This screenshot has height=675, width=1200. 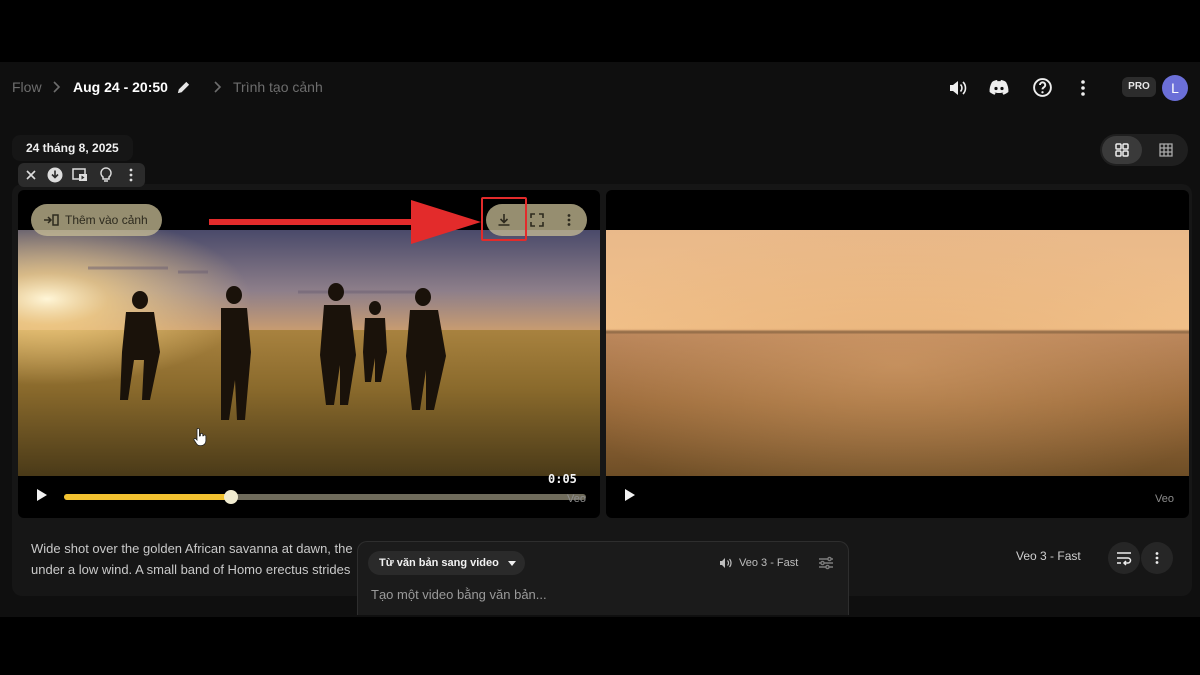 I want to click on generated-model-label: Veo 3 - Fast, so click(x=1048, y=556).